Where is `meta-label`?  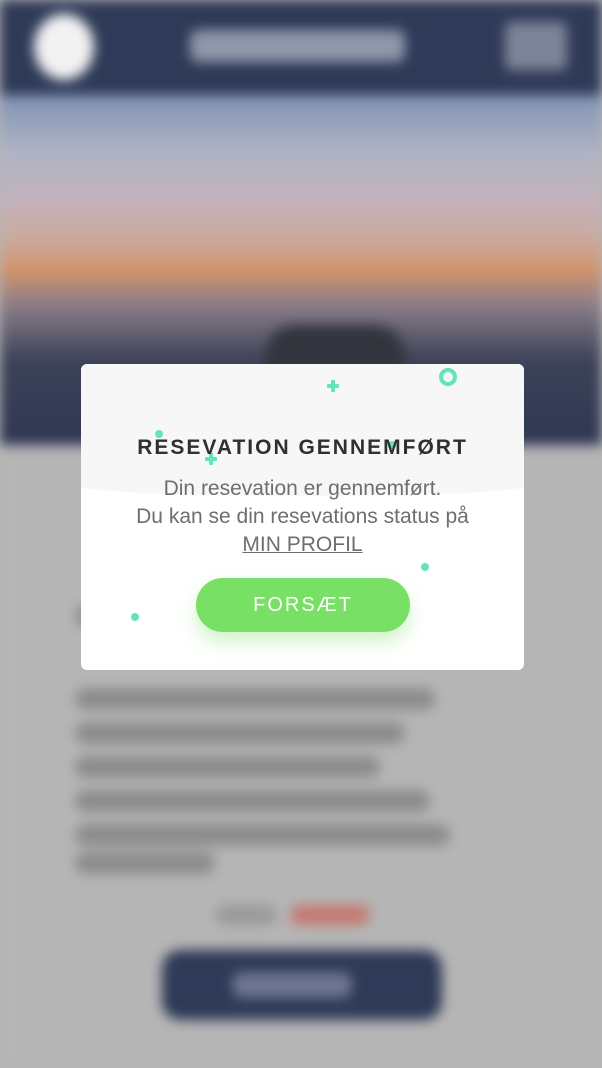
meta-label is located at coordinates (246, 915).